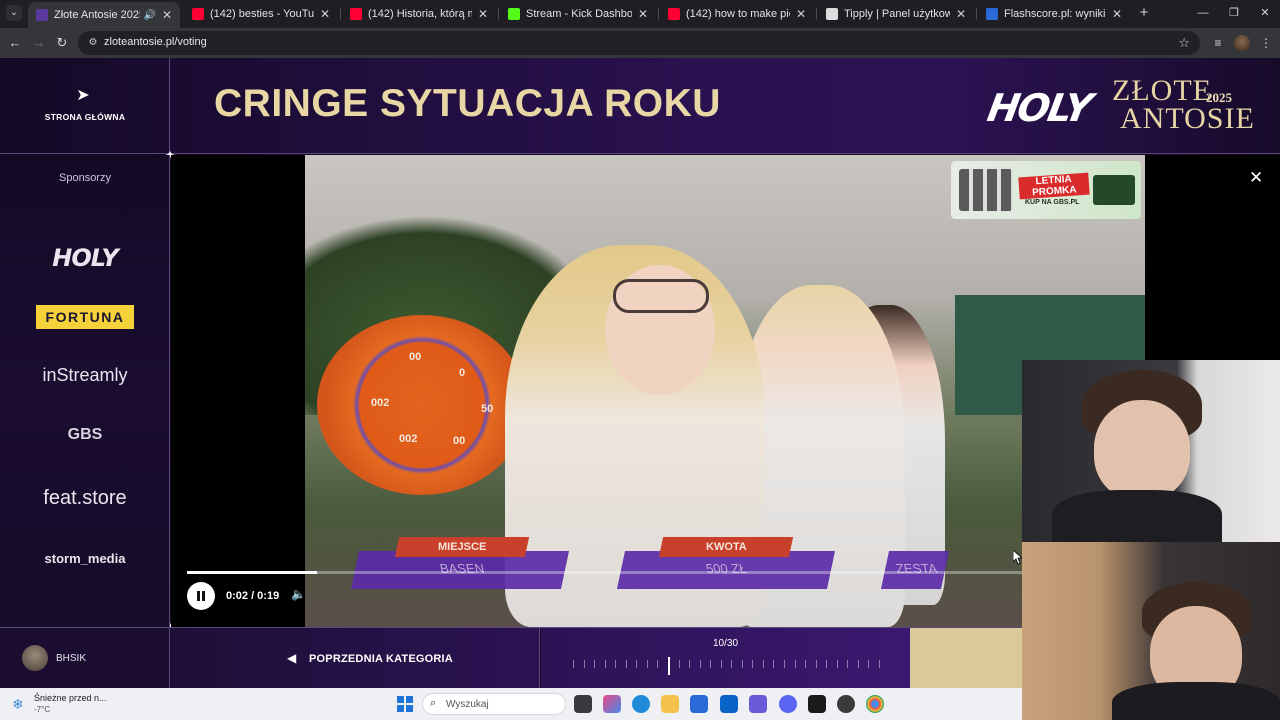 This screenshot has height=720, width=1280. What do you see at coordinates (419, 14) in the screenshot?
I see `tab-youtube-historia: (142) Historia, którą musisz zna ✕` at bounding box center [419, 14].